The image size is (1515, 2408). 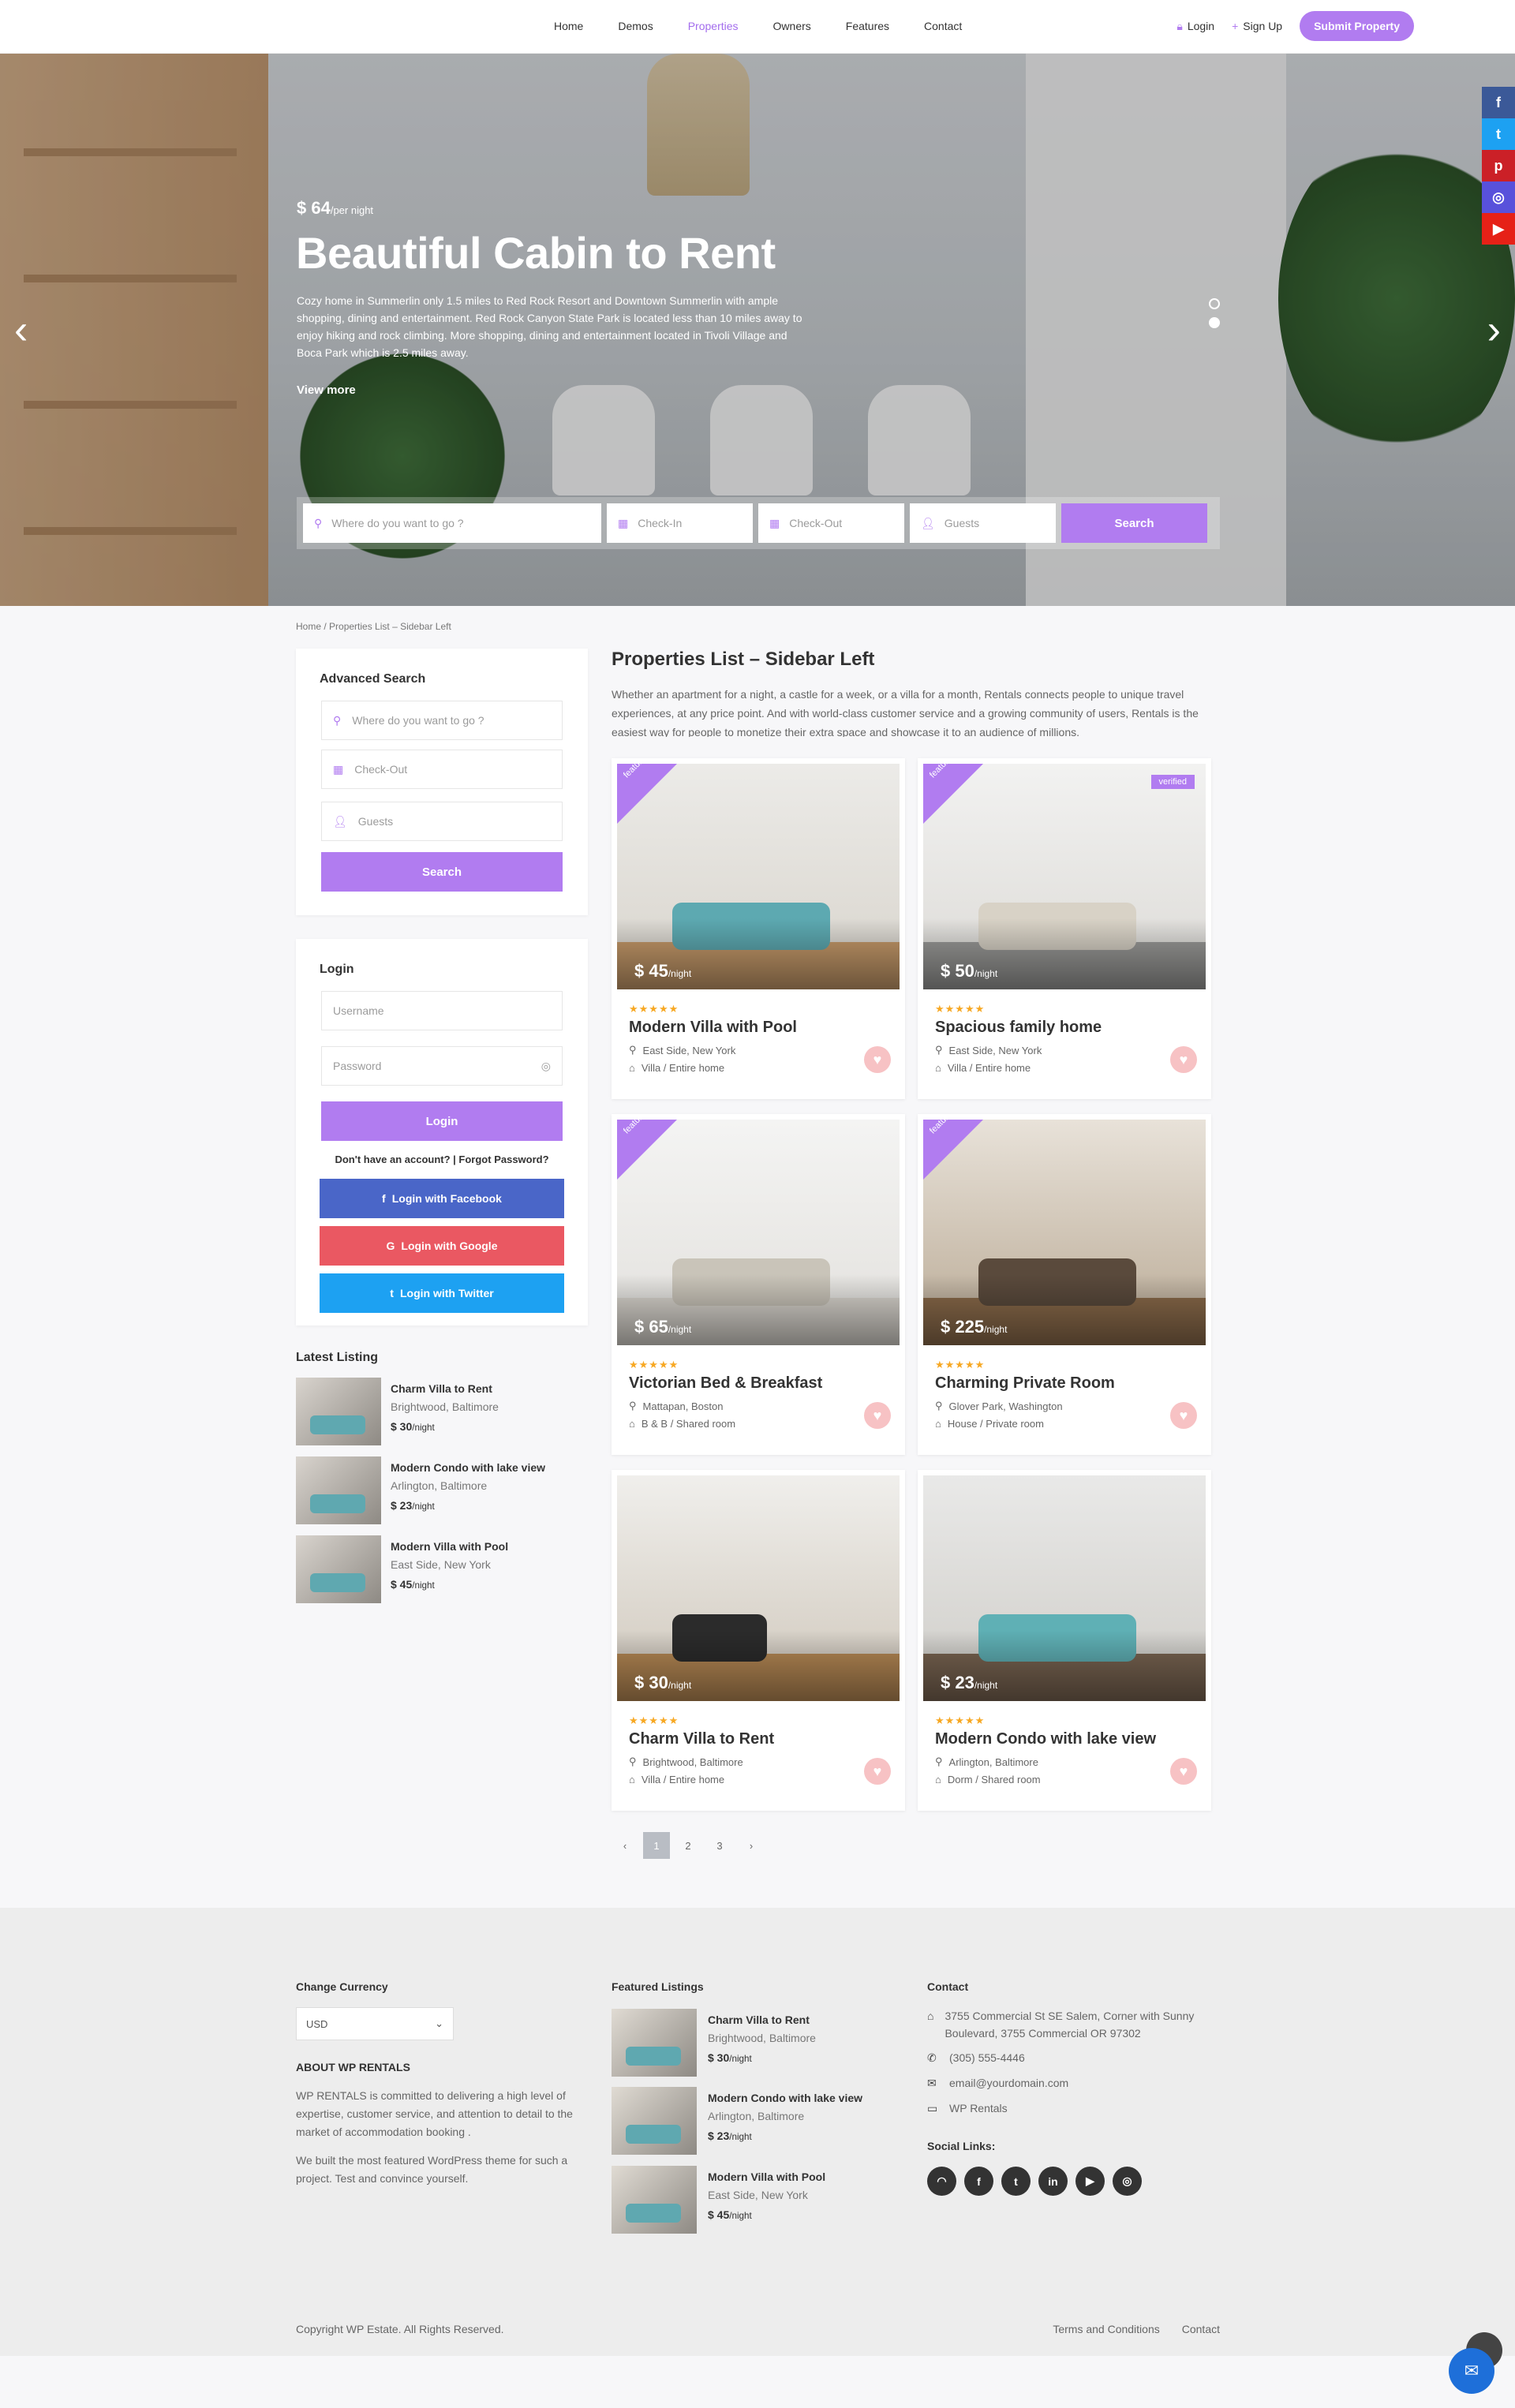 I want to click on view-more-link: View more, so click(x=326, y=390).